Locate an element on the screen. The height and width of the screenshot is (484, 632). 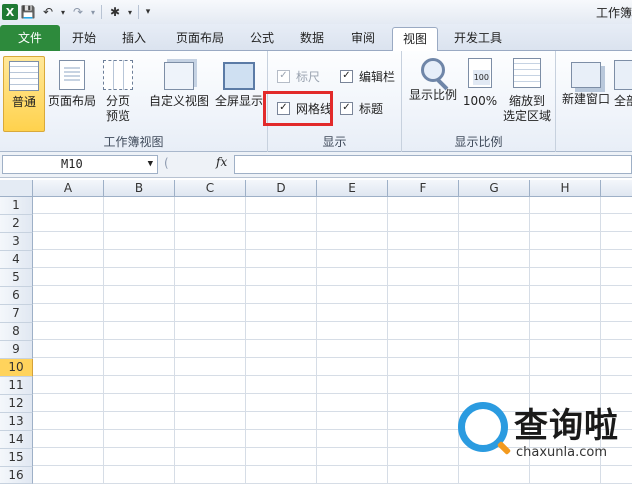
column-header: B is located at coordinates (139, 188).